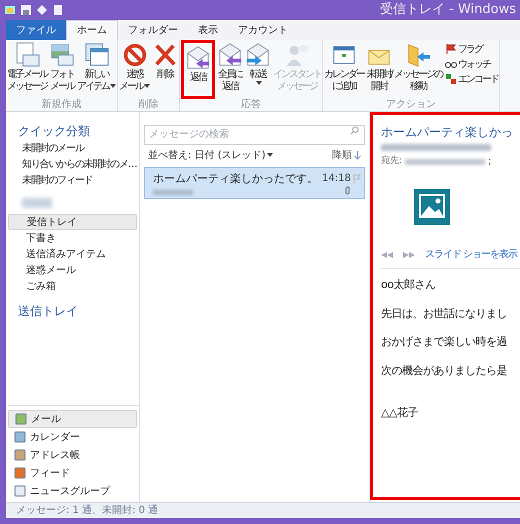  I want to click on sort-order-button: 降順, so click(346, 155).